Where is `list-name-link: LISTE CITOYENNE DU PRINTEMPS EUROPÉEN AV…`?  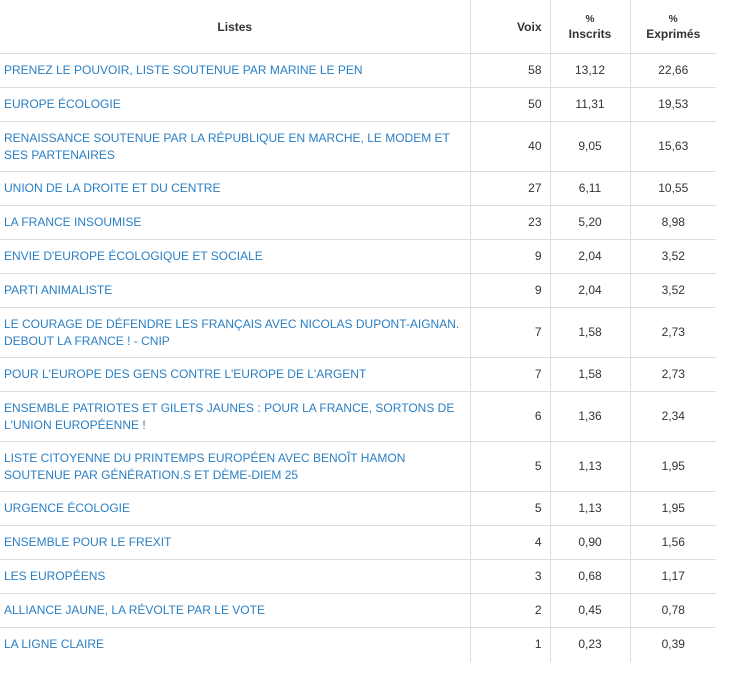 list-name-link: LISTE CITOYENNE DU PRINTEMPS EUROPÉEN AV… is located at coordinates (204, 466).